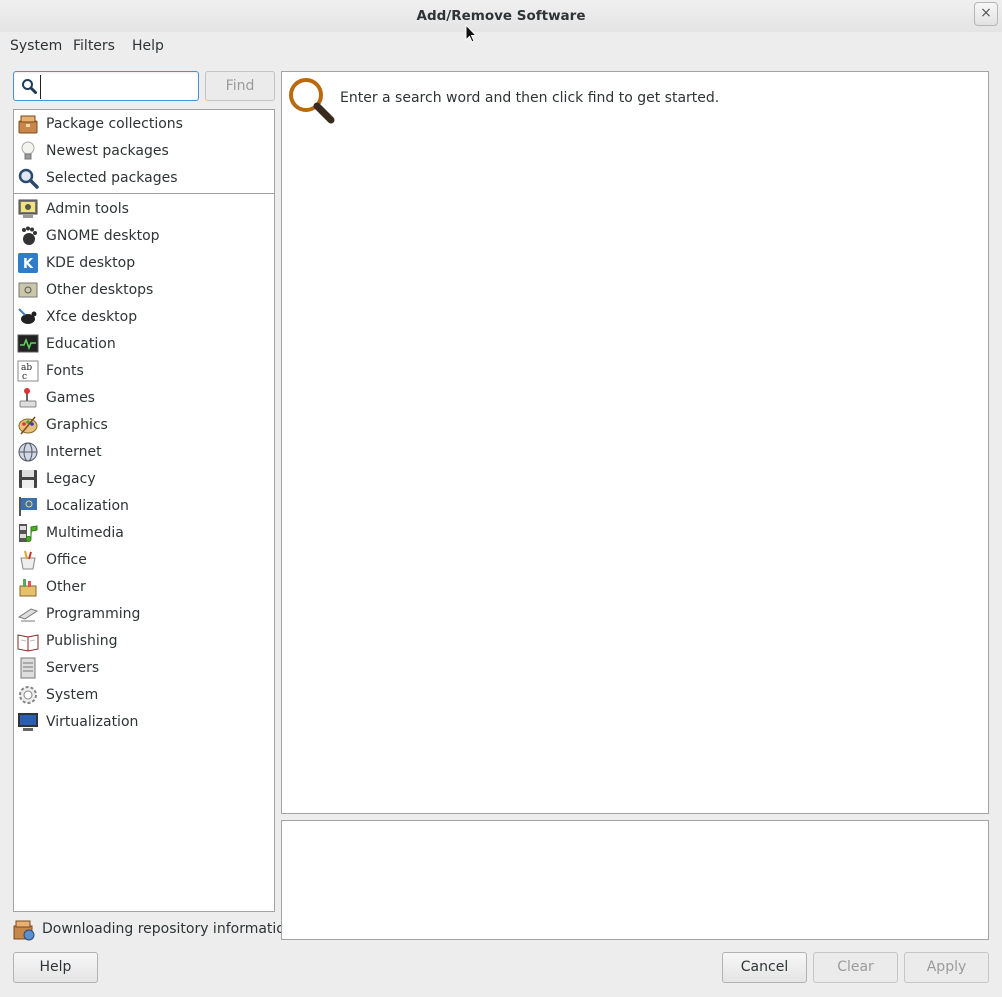 This screenshot has height=997, width=1002. Describe the element at coordinates (28, 290) in the screenshot. I see `other-desktops-icon` at that location.